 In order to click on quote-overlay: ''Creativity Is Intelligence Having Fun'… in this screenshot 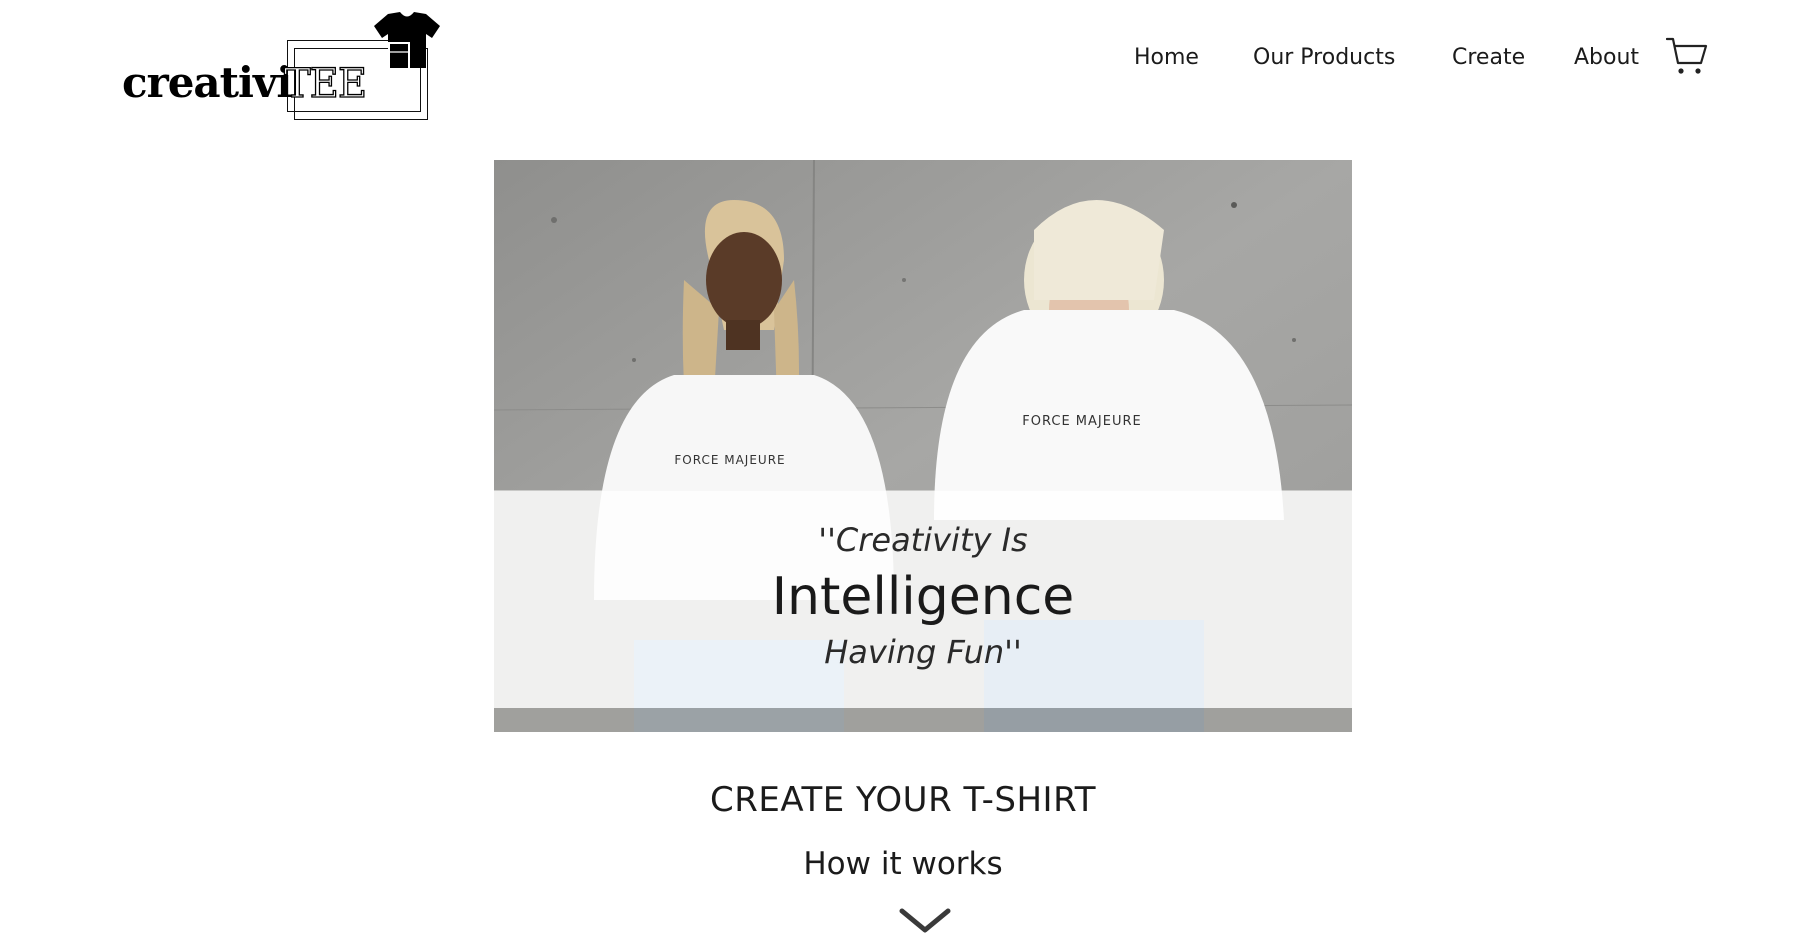, I will do `click(923, 599)`.